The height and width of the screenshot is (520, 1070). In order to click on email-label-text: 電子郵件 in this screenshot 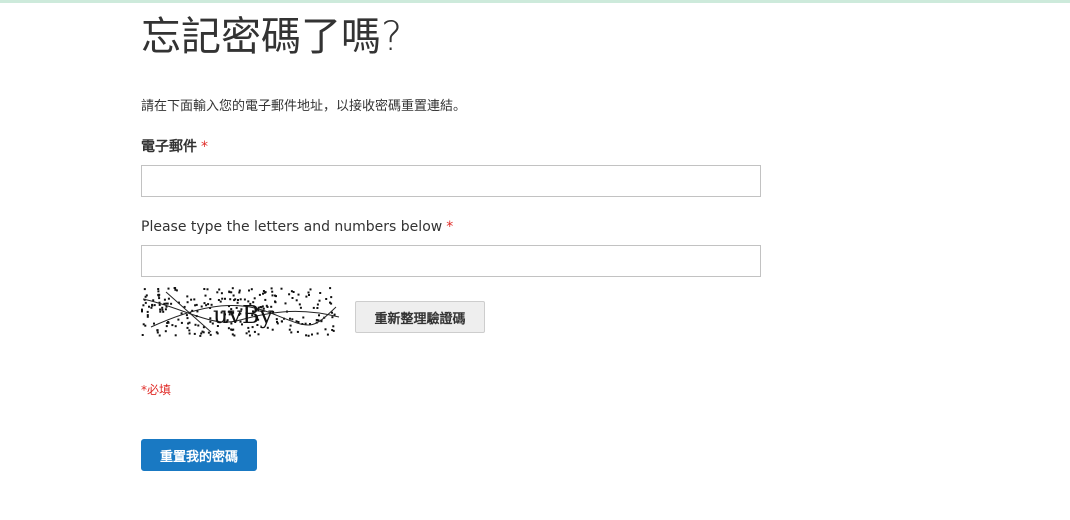, I will do `click(169, 147)`.